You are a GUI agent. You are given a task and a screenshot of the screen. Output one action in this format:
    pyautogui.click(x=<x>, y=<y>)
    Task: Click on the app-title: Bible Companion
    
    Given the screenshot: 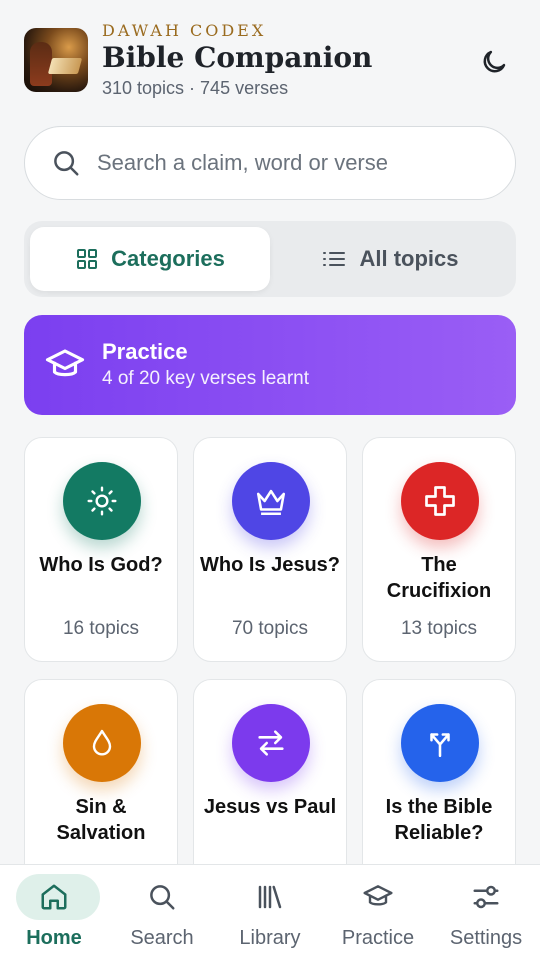 What is the action you would take?
    pyautogui.click(x=237, y=57)
    